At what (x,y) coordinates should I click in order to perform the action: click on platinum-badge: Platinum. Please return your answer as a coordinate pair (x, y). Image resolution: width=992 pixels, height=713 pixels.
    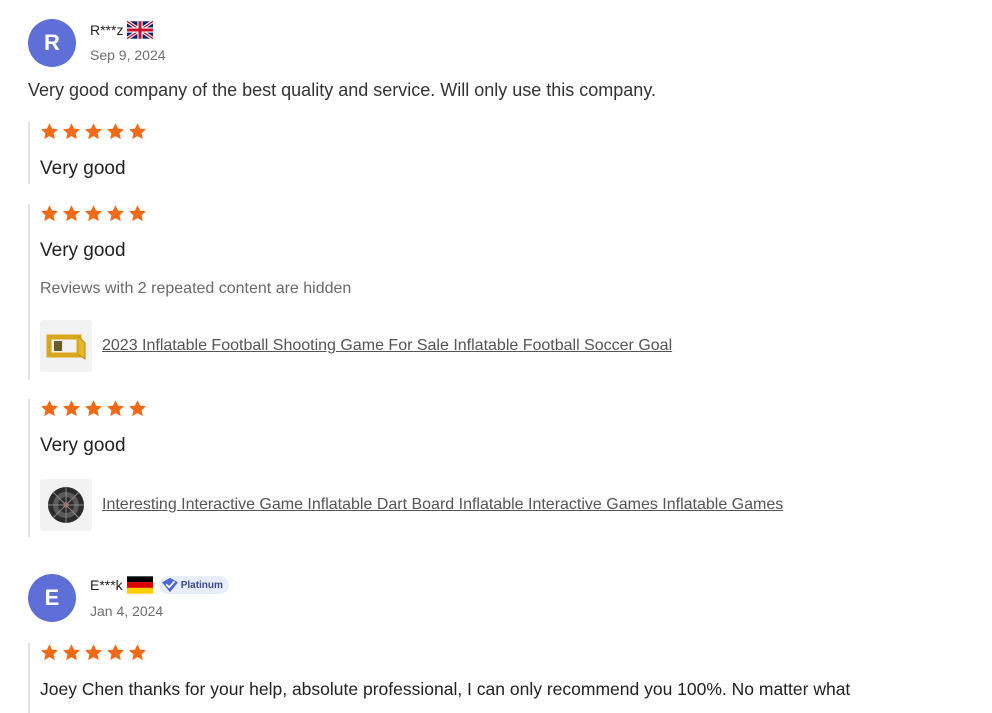
    Looking at the image, I should click on (193, 585).